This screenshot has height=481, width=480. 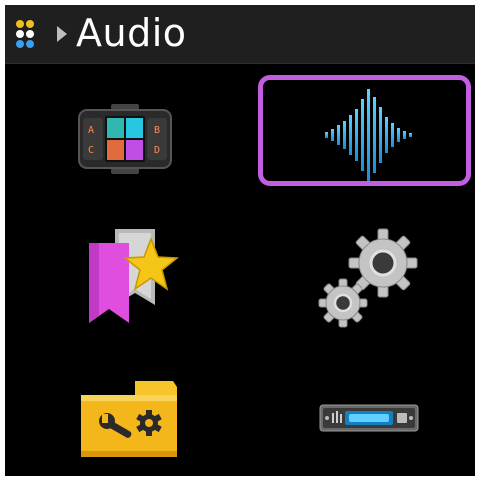 I want to click on gears-icon, so click(x=369, y=277).